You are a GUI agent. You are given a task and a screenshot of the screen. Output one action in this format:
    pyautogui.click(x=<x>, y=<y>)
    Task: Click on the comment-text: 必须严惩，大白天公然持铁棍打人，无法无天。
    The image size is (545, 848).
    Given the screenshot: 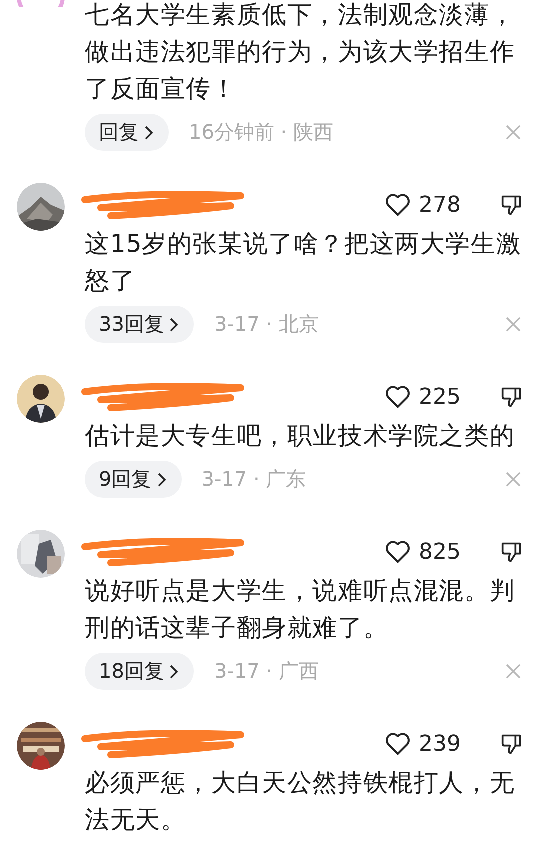 What is the action you would take?
    pyautogui.click(x=300, y=801)
    